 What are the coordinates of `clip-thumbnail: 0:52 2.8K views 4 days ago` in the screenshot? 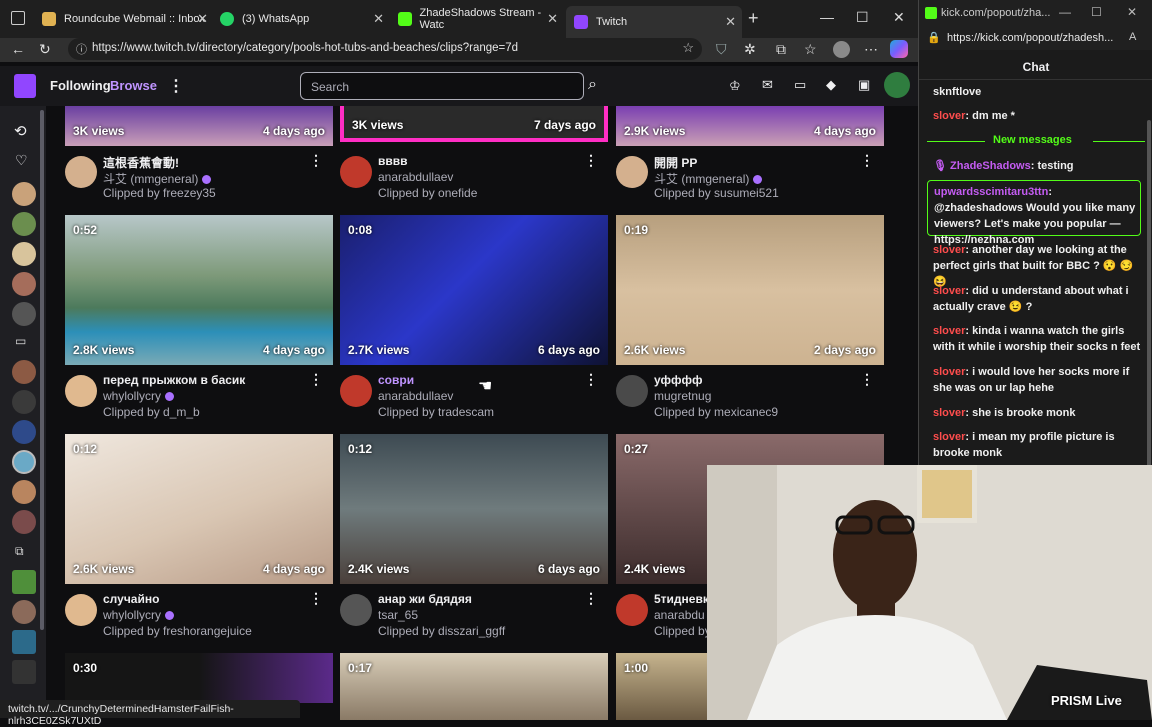 It's located at (199, 290).